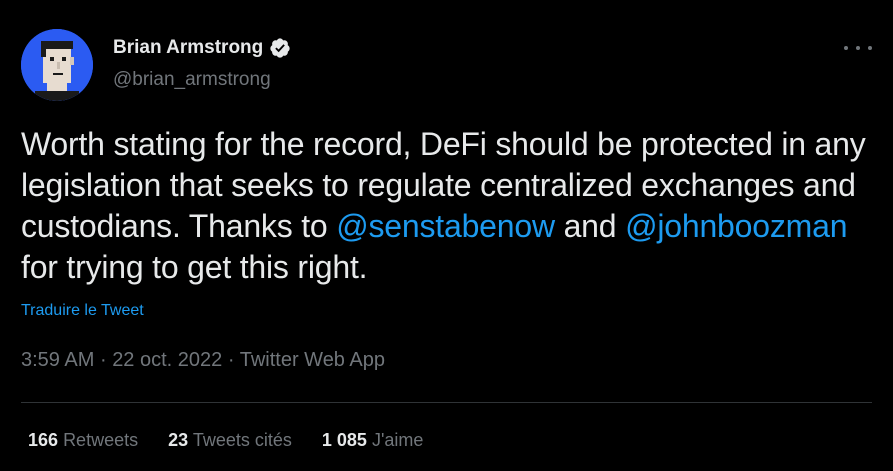 The image size is (893, 471). Describe the element at coordinates (178, 440) in the screenshot. I see `quotes-count: 23` at that location.